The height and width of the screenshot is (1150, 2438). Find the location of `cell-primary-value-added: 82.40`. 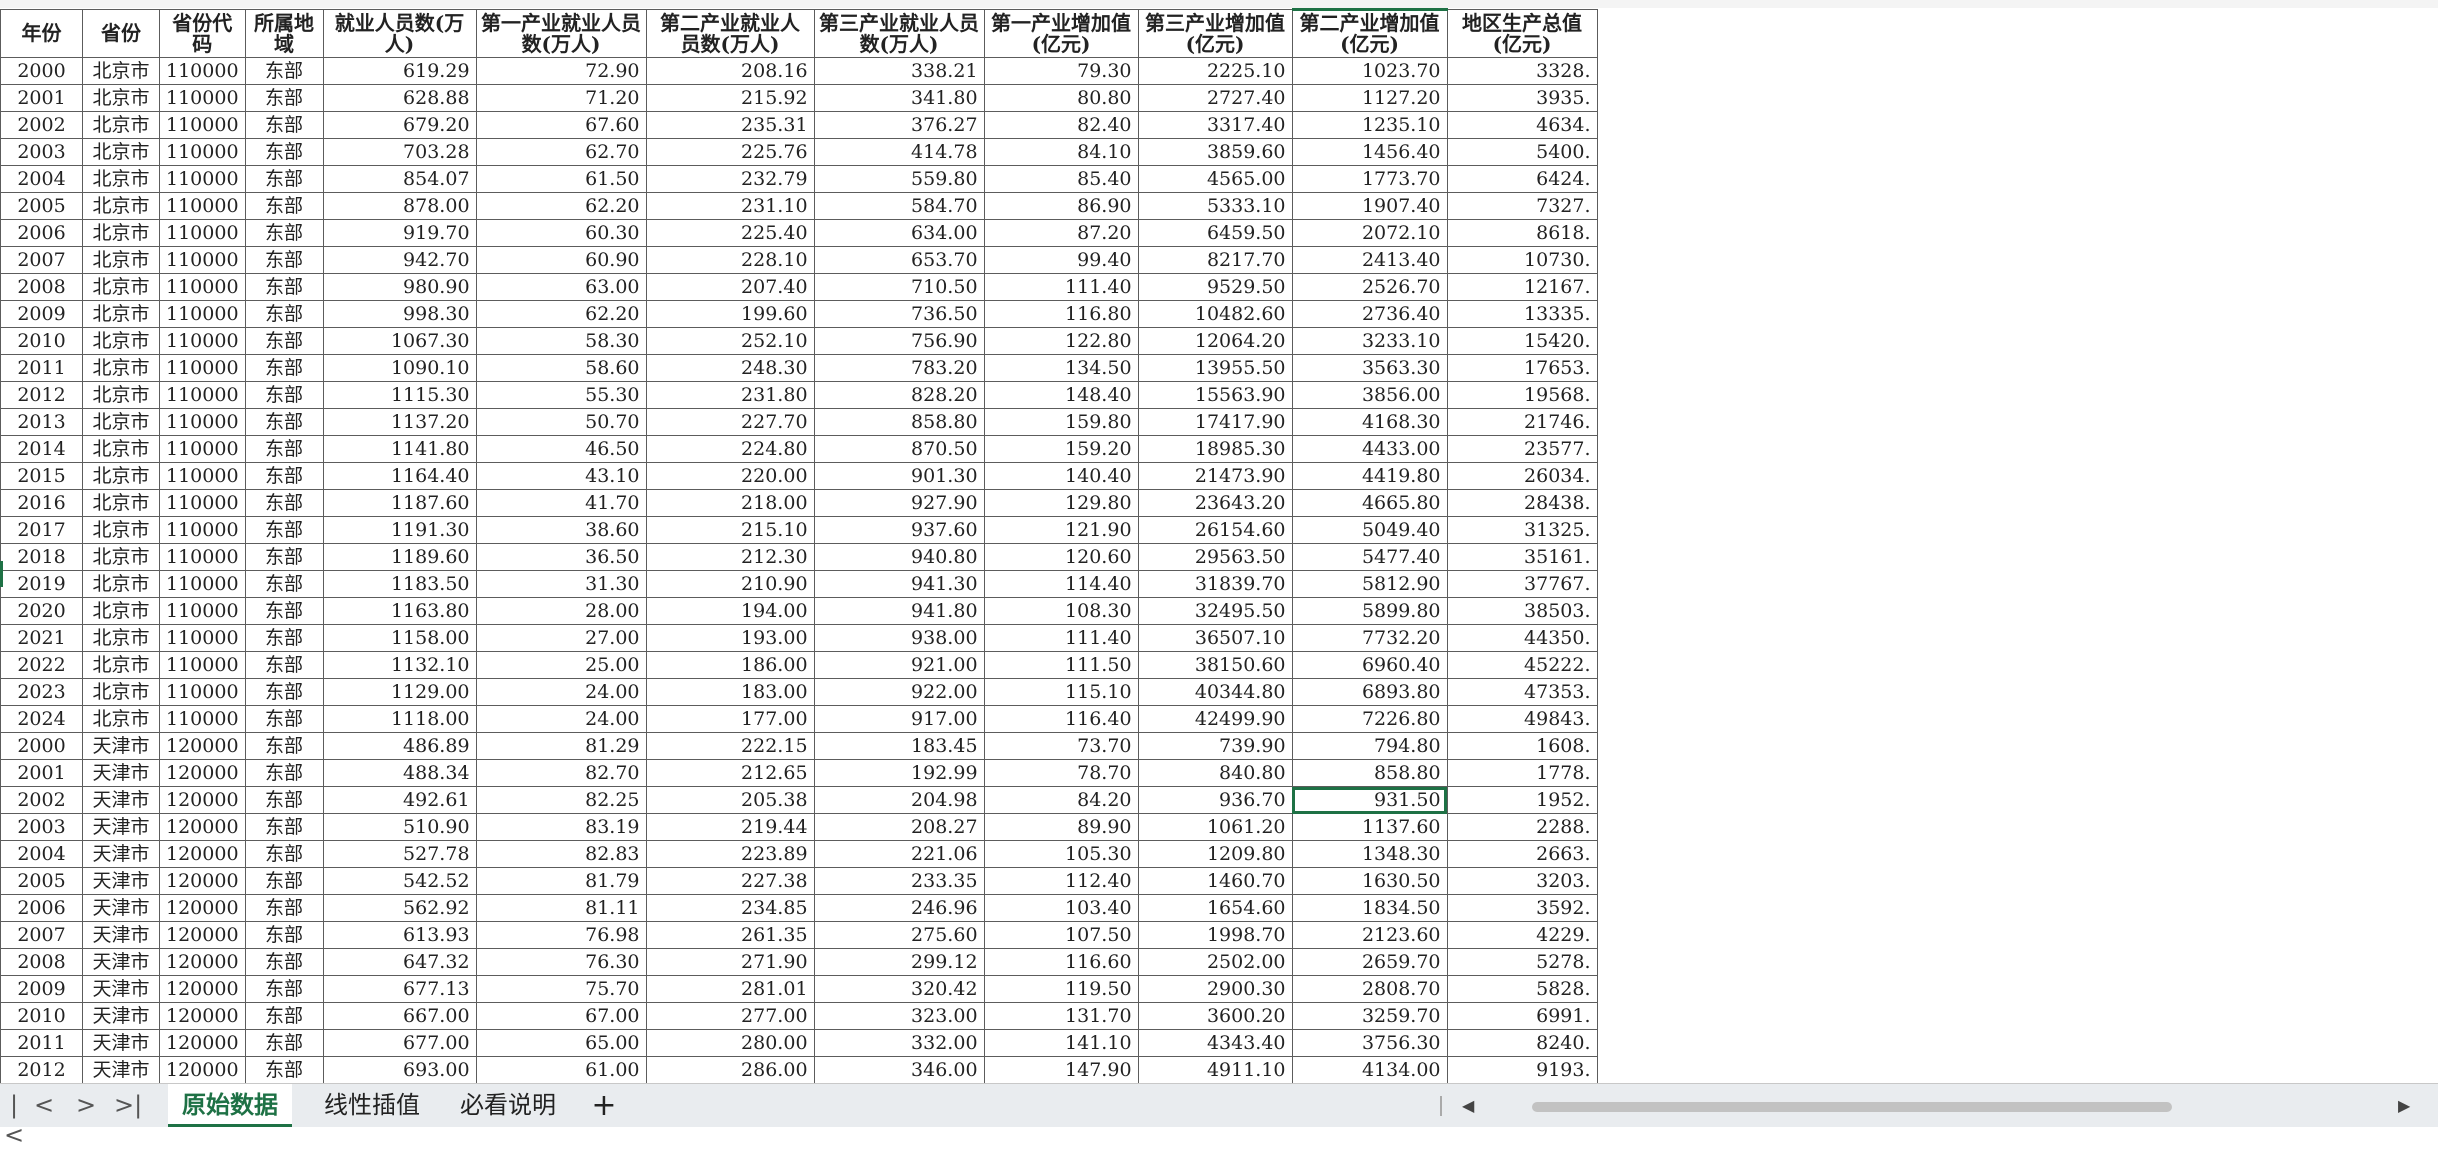

cell-primary-value-added: 82.40 is located at coordinates (1061, 125).